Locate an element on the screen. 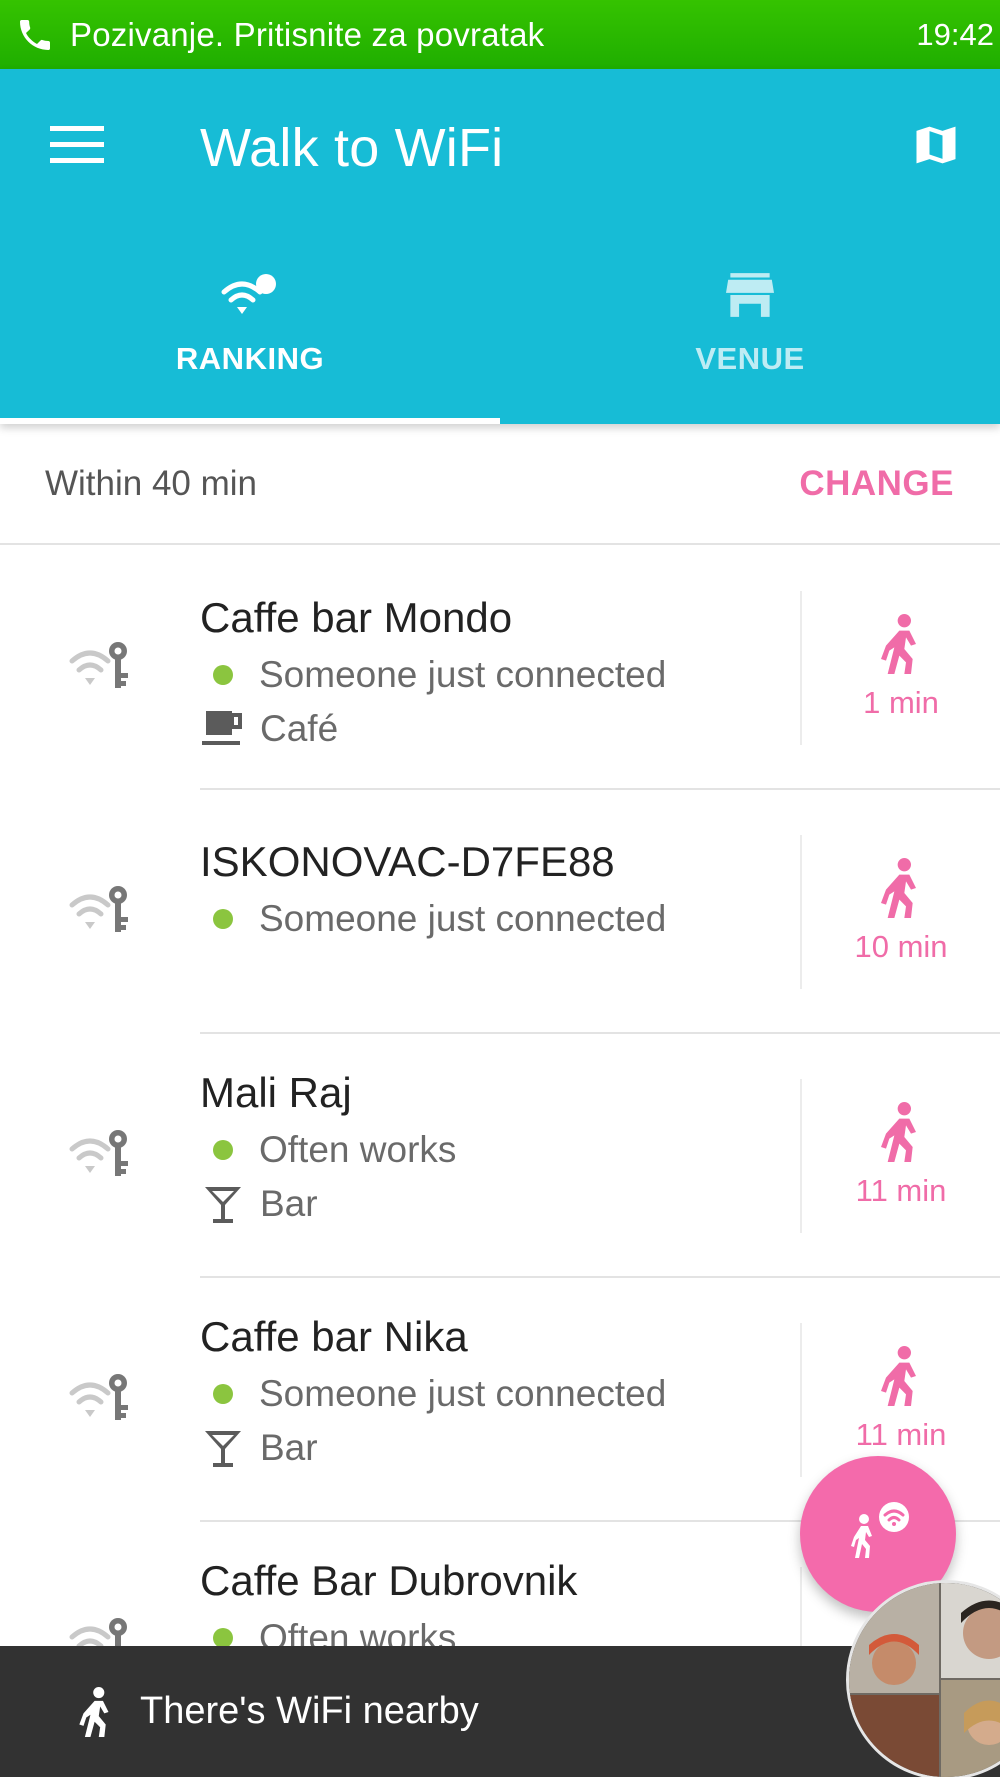 Image resolution: width=1000 pixels, height=1777 pixels. list-item: Mali Raj Often works Bar 11 min is located at coordinates (500, 1156).